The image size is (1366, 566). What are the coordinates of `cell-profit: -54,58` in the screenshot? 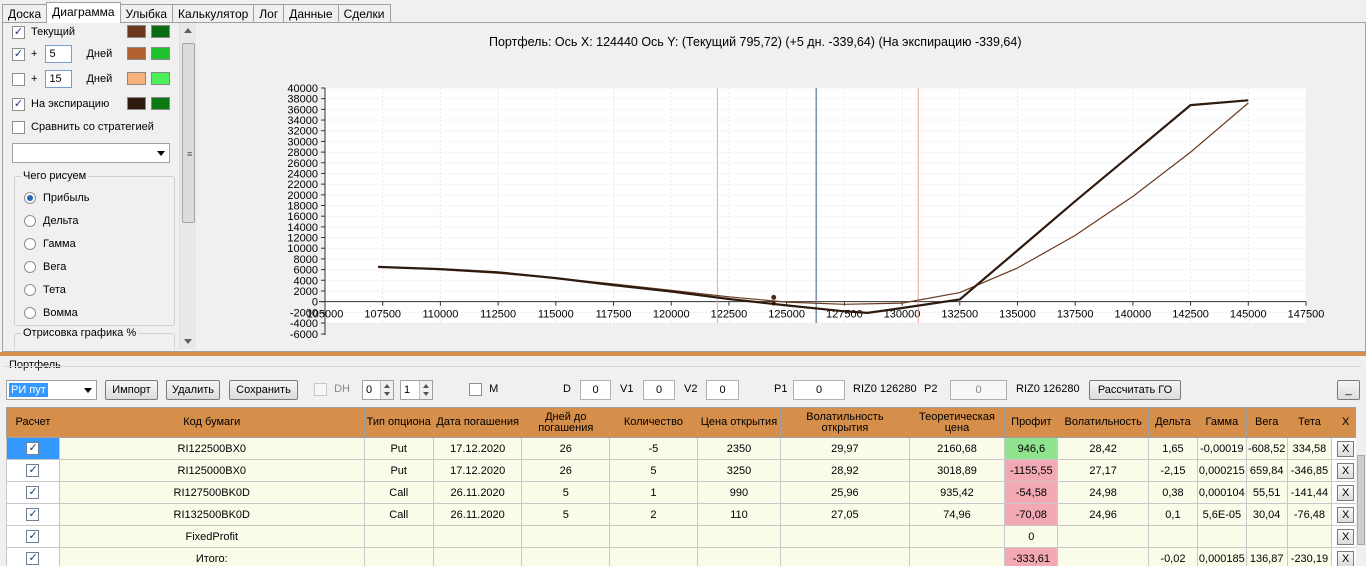 It's located at (1031, 492).